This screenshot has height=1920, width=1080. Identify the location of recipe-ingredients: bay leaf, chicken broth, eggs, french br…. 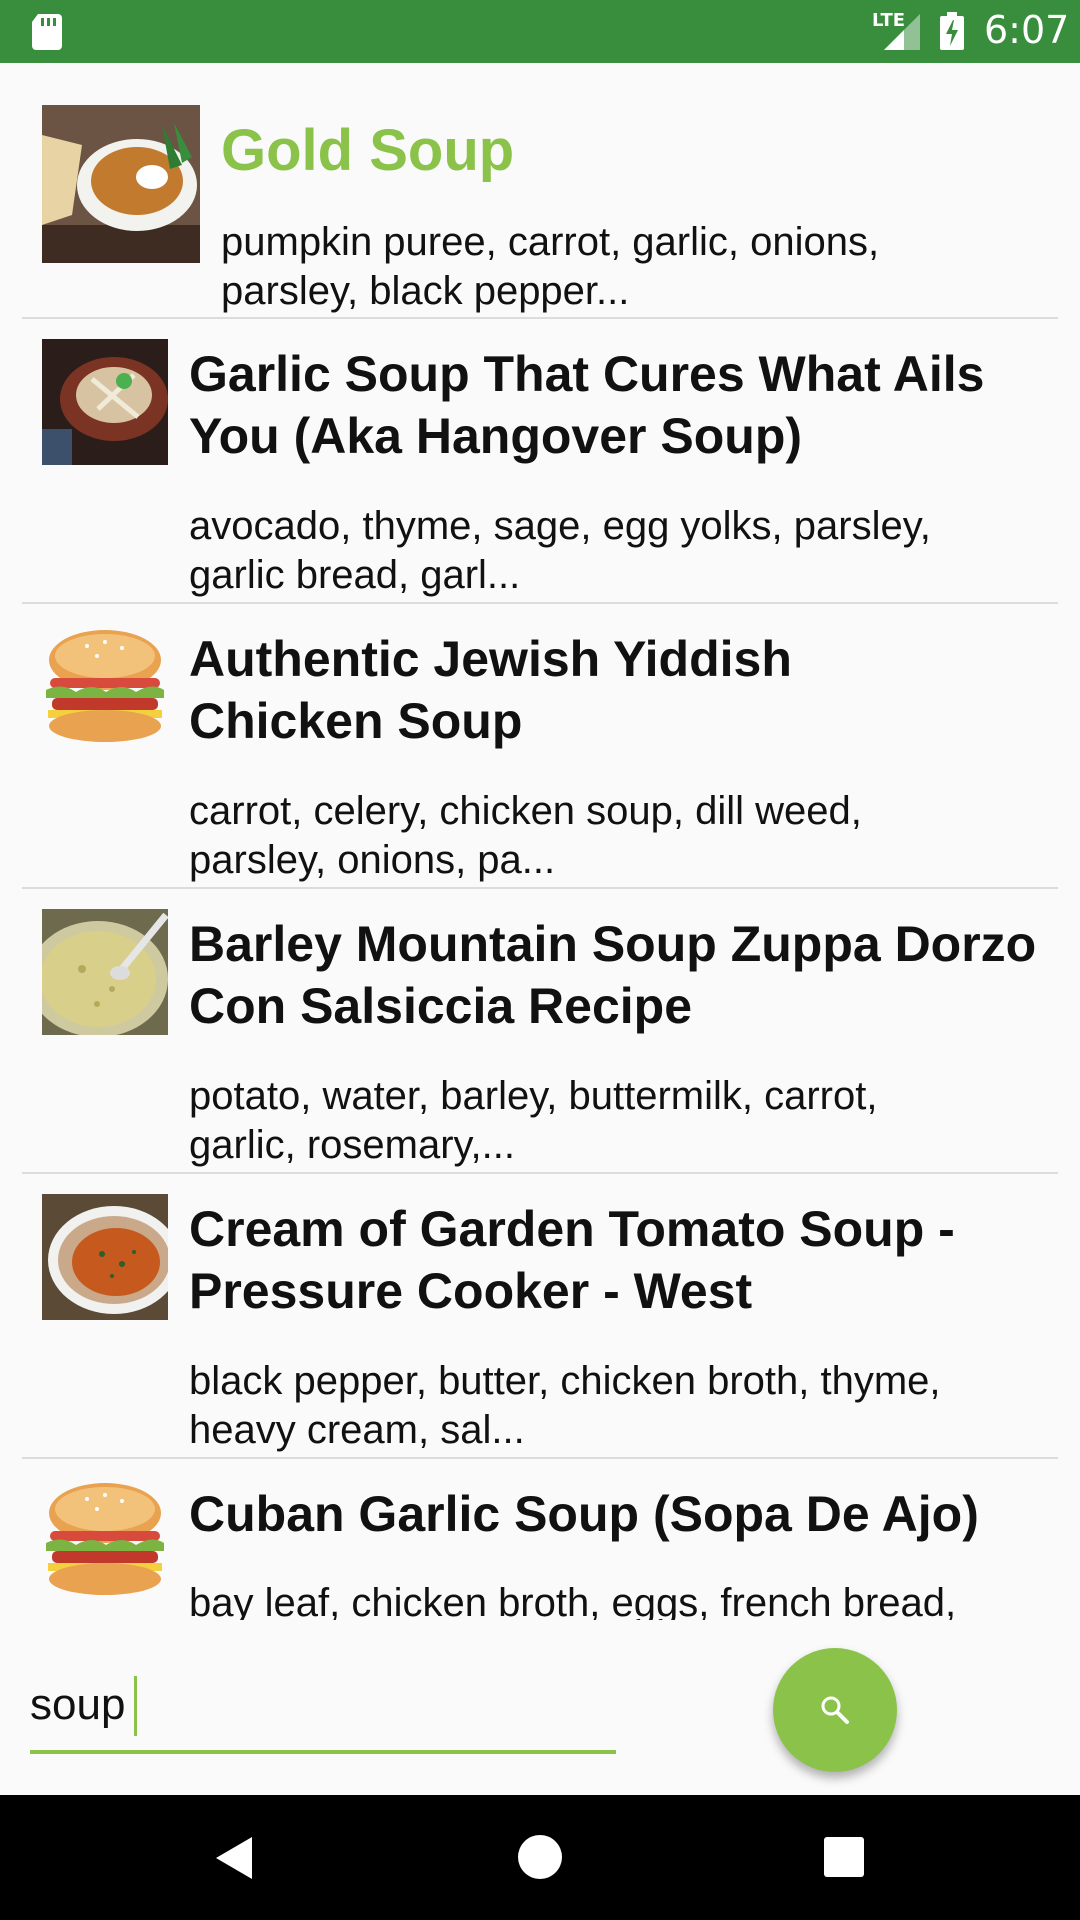
(573, 1600).